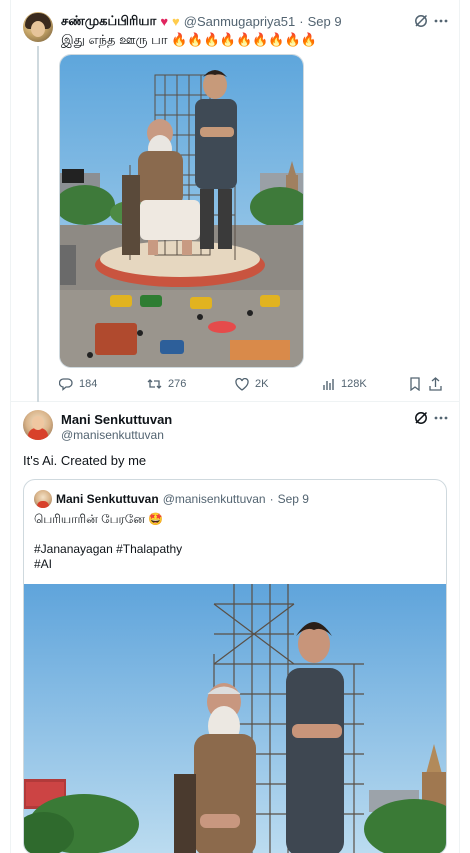 The width and height of the screenshot is (470, 853). What do you see at coordinates (108, 564) in the screenshot?
I see `quoted-hashtag: #AI` at bounding box center [108, 564].